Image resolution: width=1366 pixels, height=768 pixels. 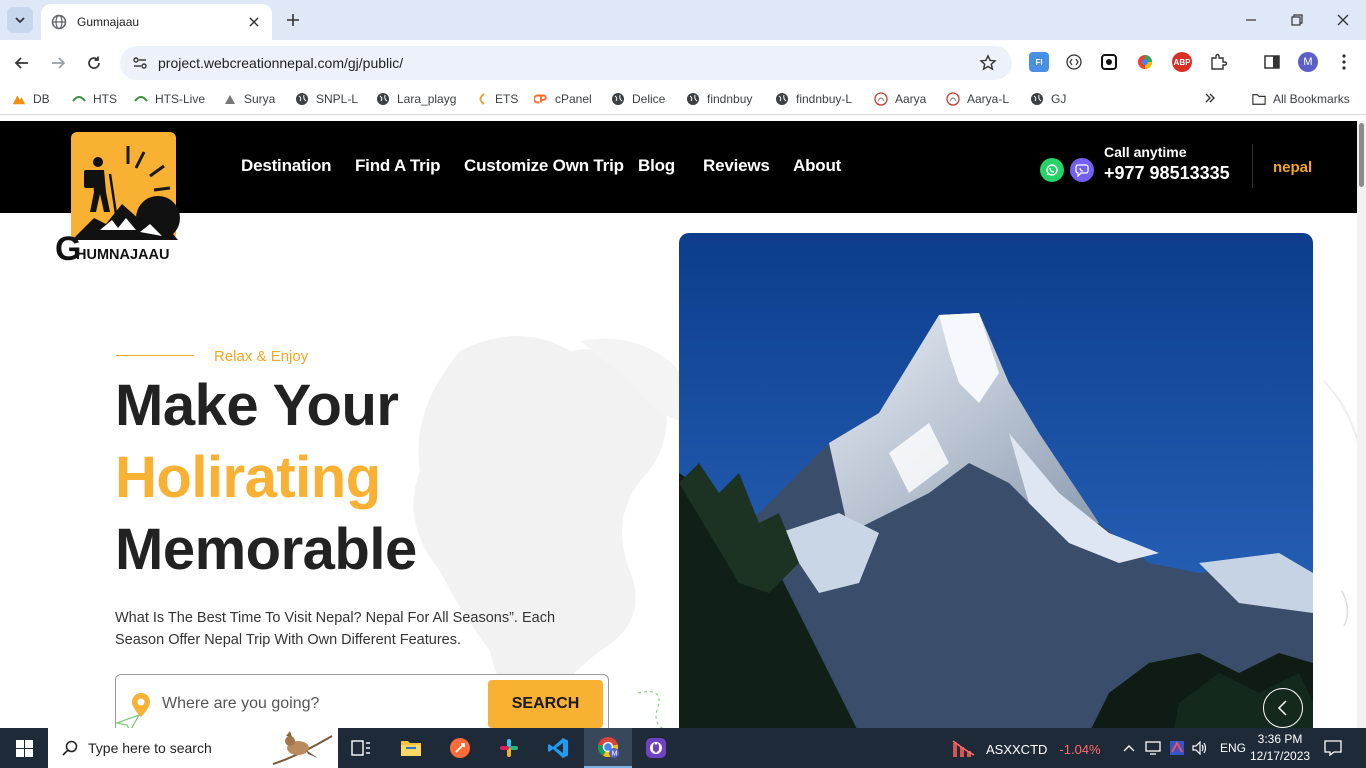 What do you see at coordinates (1280, 756) in the screenshot?
I see `clock-date: 12/17/2023` at bounding box center [1280, 756].